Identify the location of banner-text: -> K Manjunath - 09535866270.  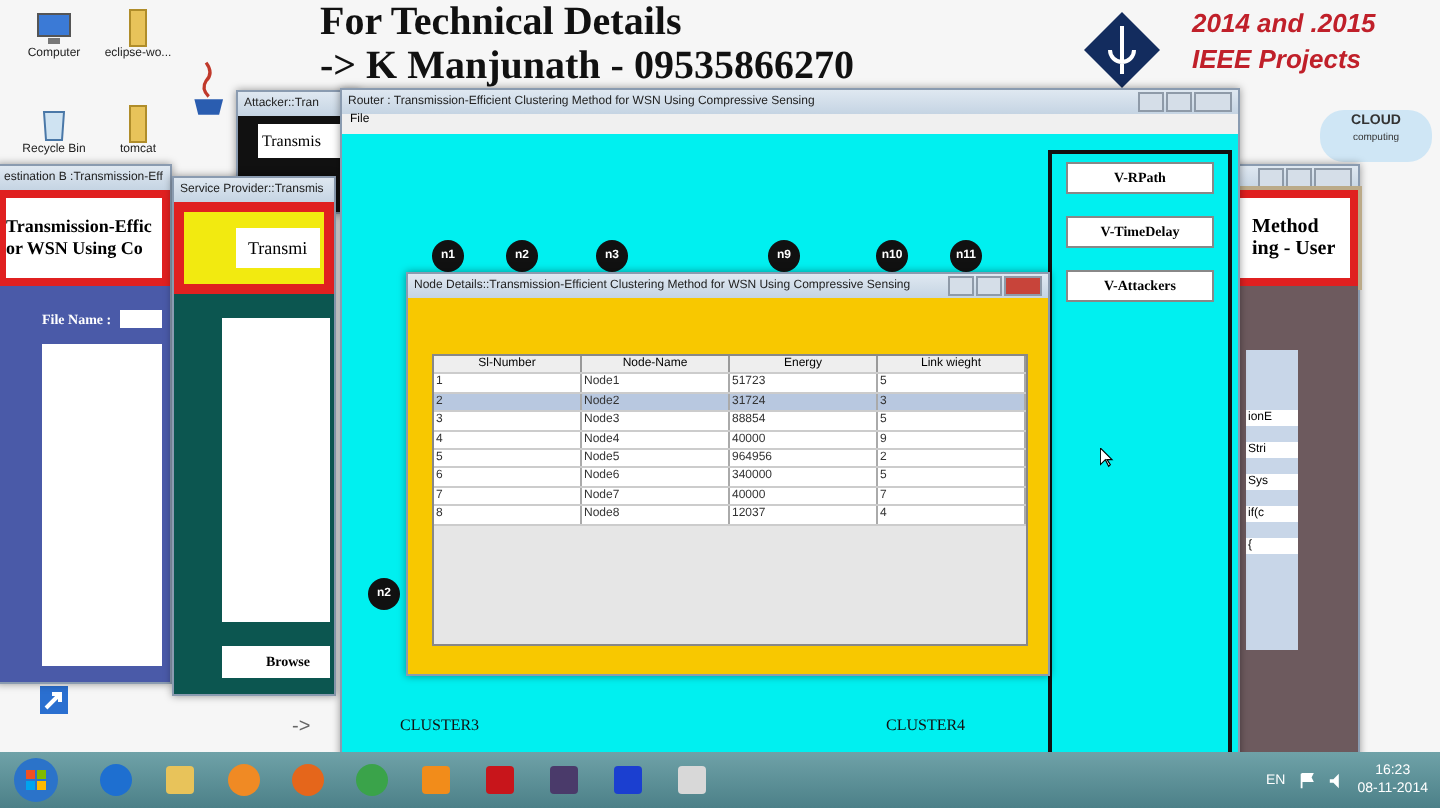
(587, 66).